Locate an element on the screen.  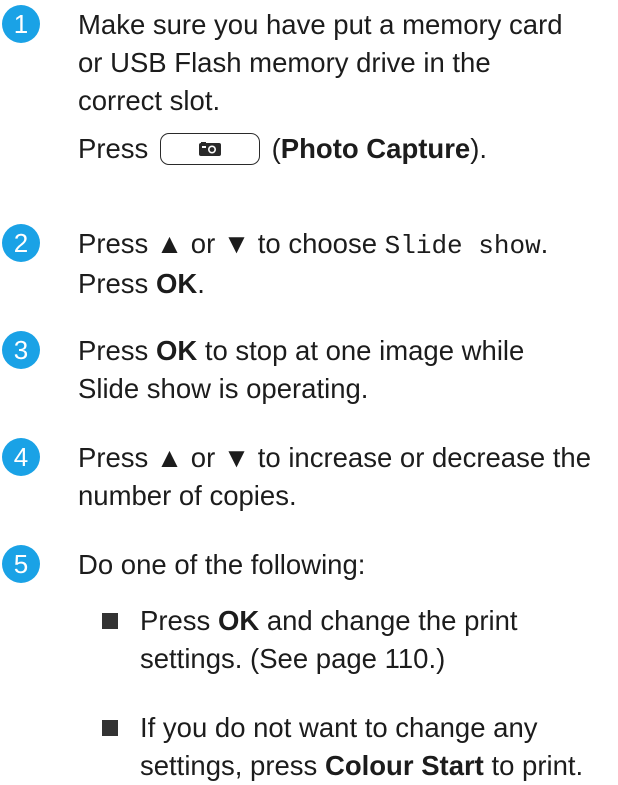
step-3-line-1: Press OK to stop at one image while is located at coordinates (348, 351).